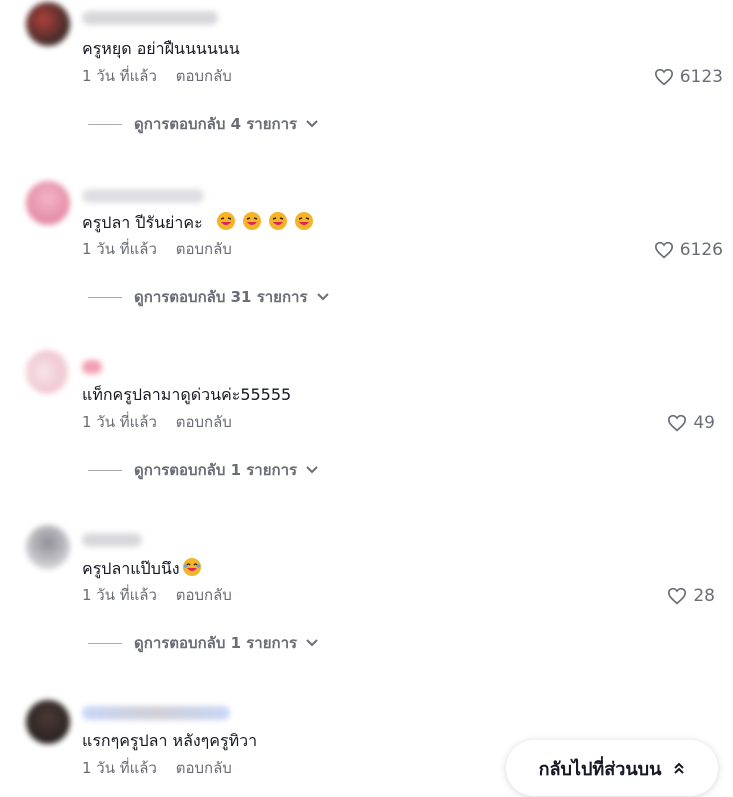 This screenshot has height=797, width=733. I want to click on like-count: 6123, so click(701, 77).